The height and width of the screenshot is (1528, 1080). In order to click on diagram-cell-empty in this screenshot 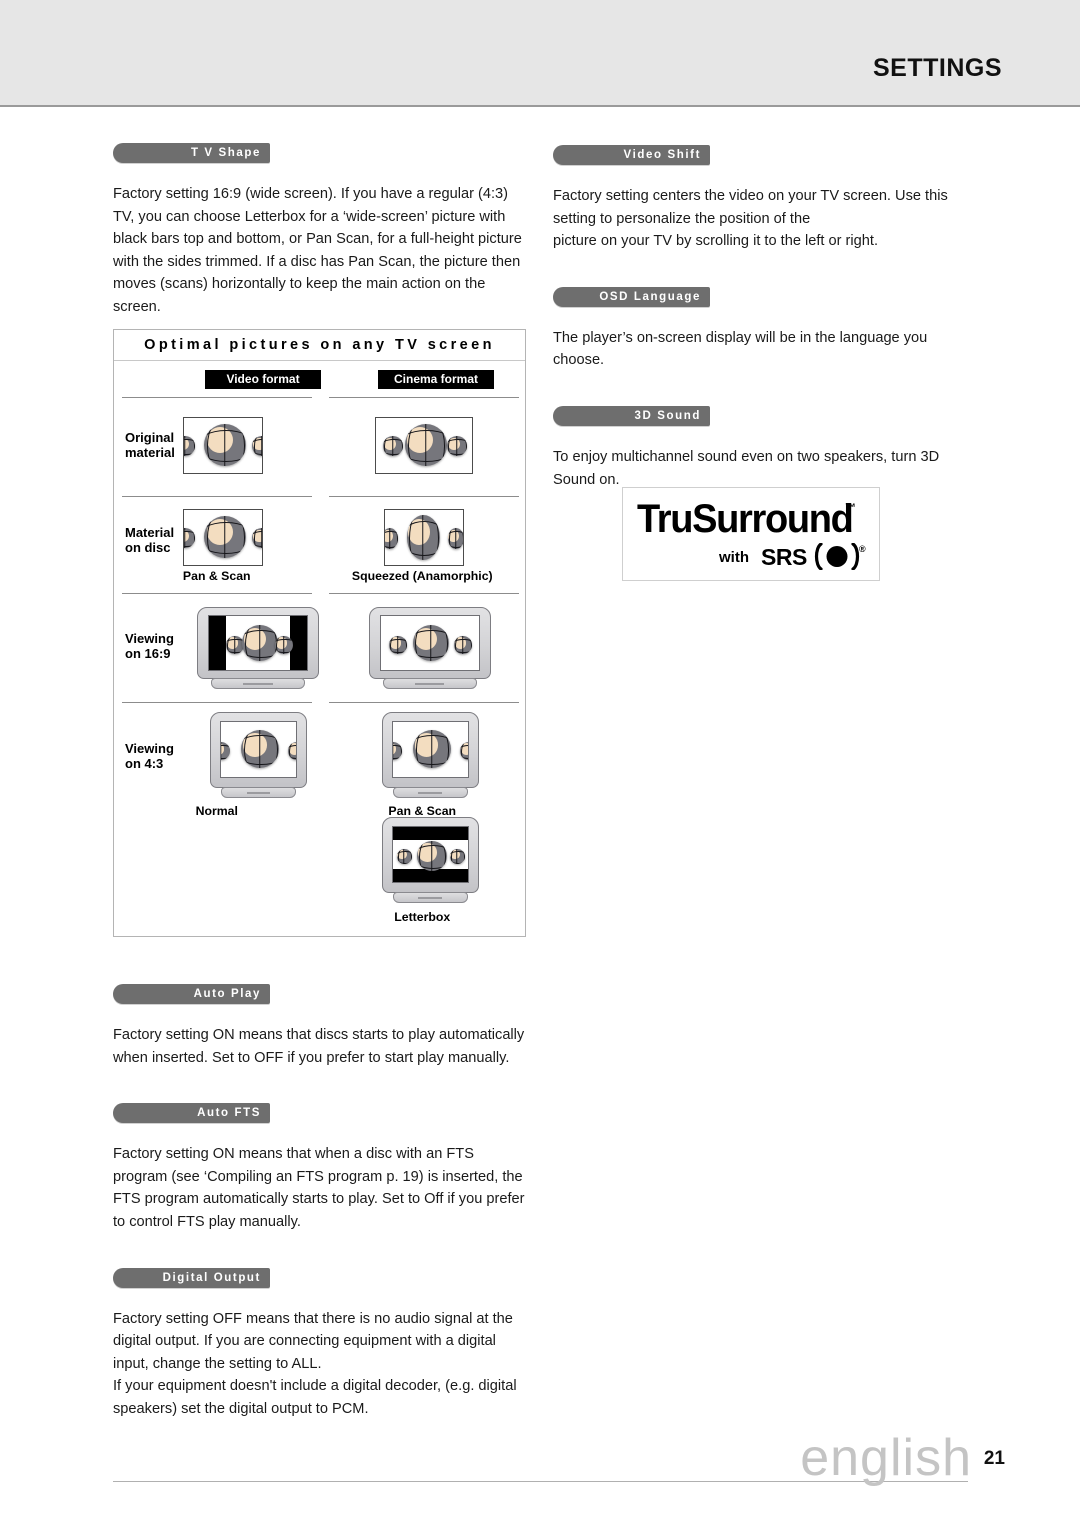, I will do `click(217, 874)`.